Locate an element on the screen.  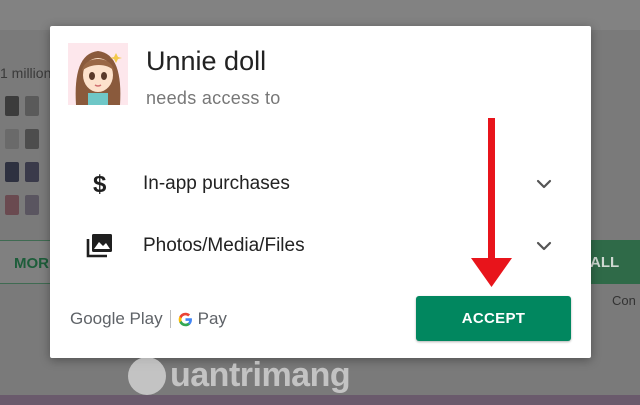
background-contains-text: Con is located at coordinates (624, 300).